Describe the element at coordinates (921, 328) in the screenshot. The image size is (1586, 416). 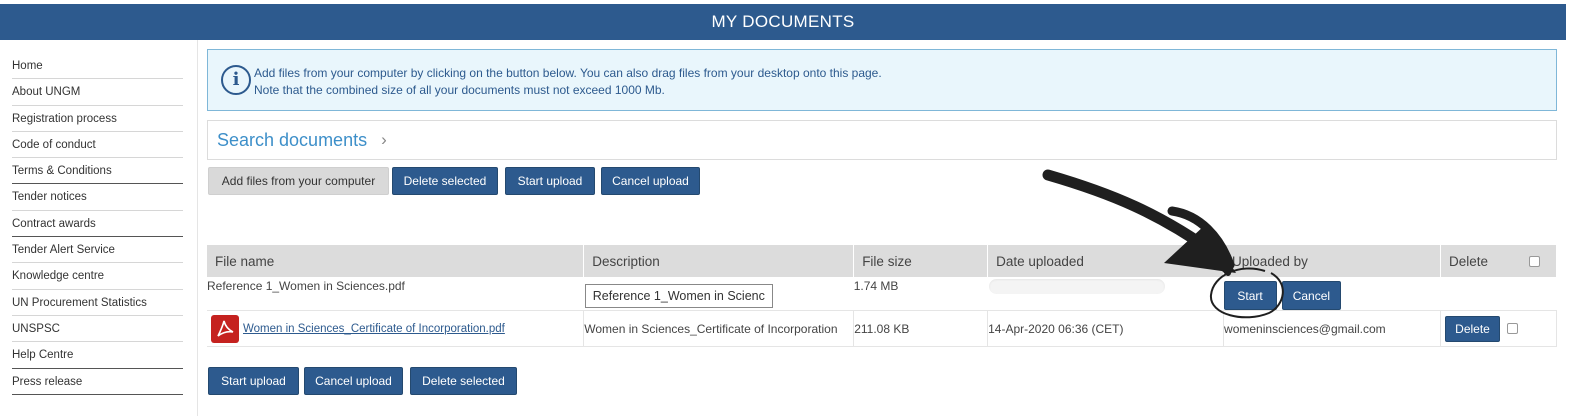
I see `uploaded-file-size: 211.08 KB` at that location.